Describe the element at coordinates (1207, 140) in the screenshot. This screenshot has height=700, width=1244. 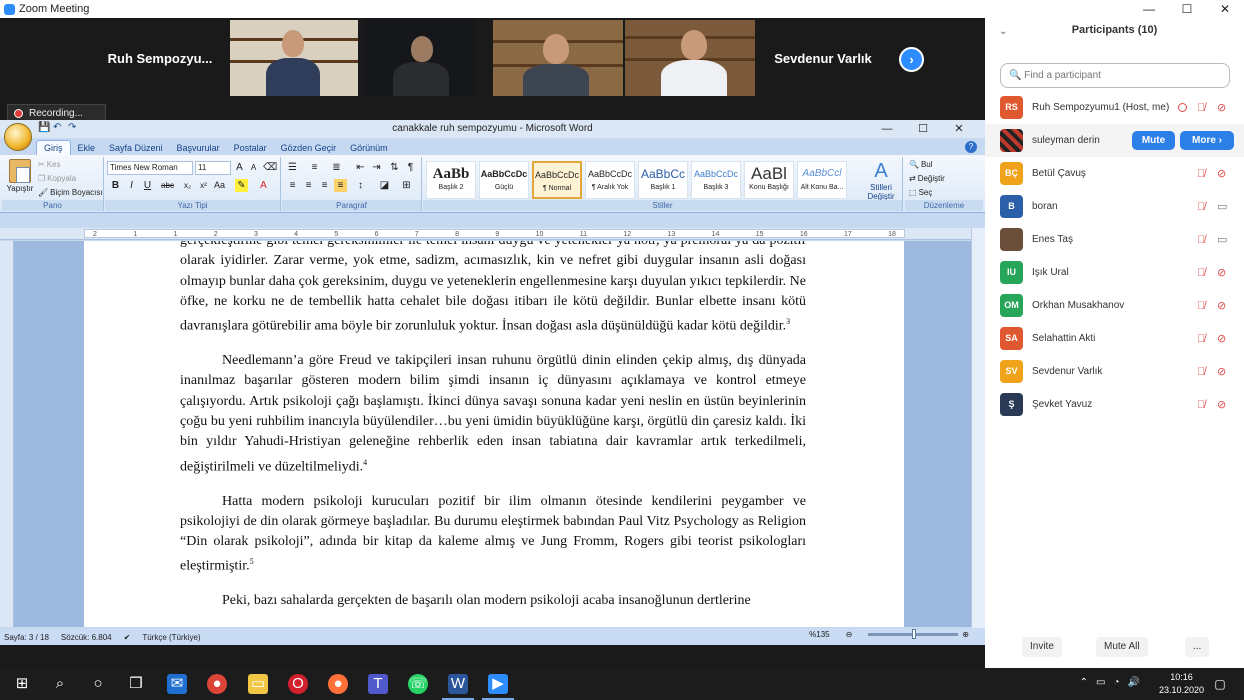
I see `more-button: More ›` at that location.